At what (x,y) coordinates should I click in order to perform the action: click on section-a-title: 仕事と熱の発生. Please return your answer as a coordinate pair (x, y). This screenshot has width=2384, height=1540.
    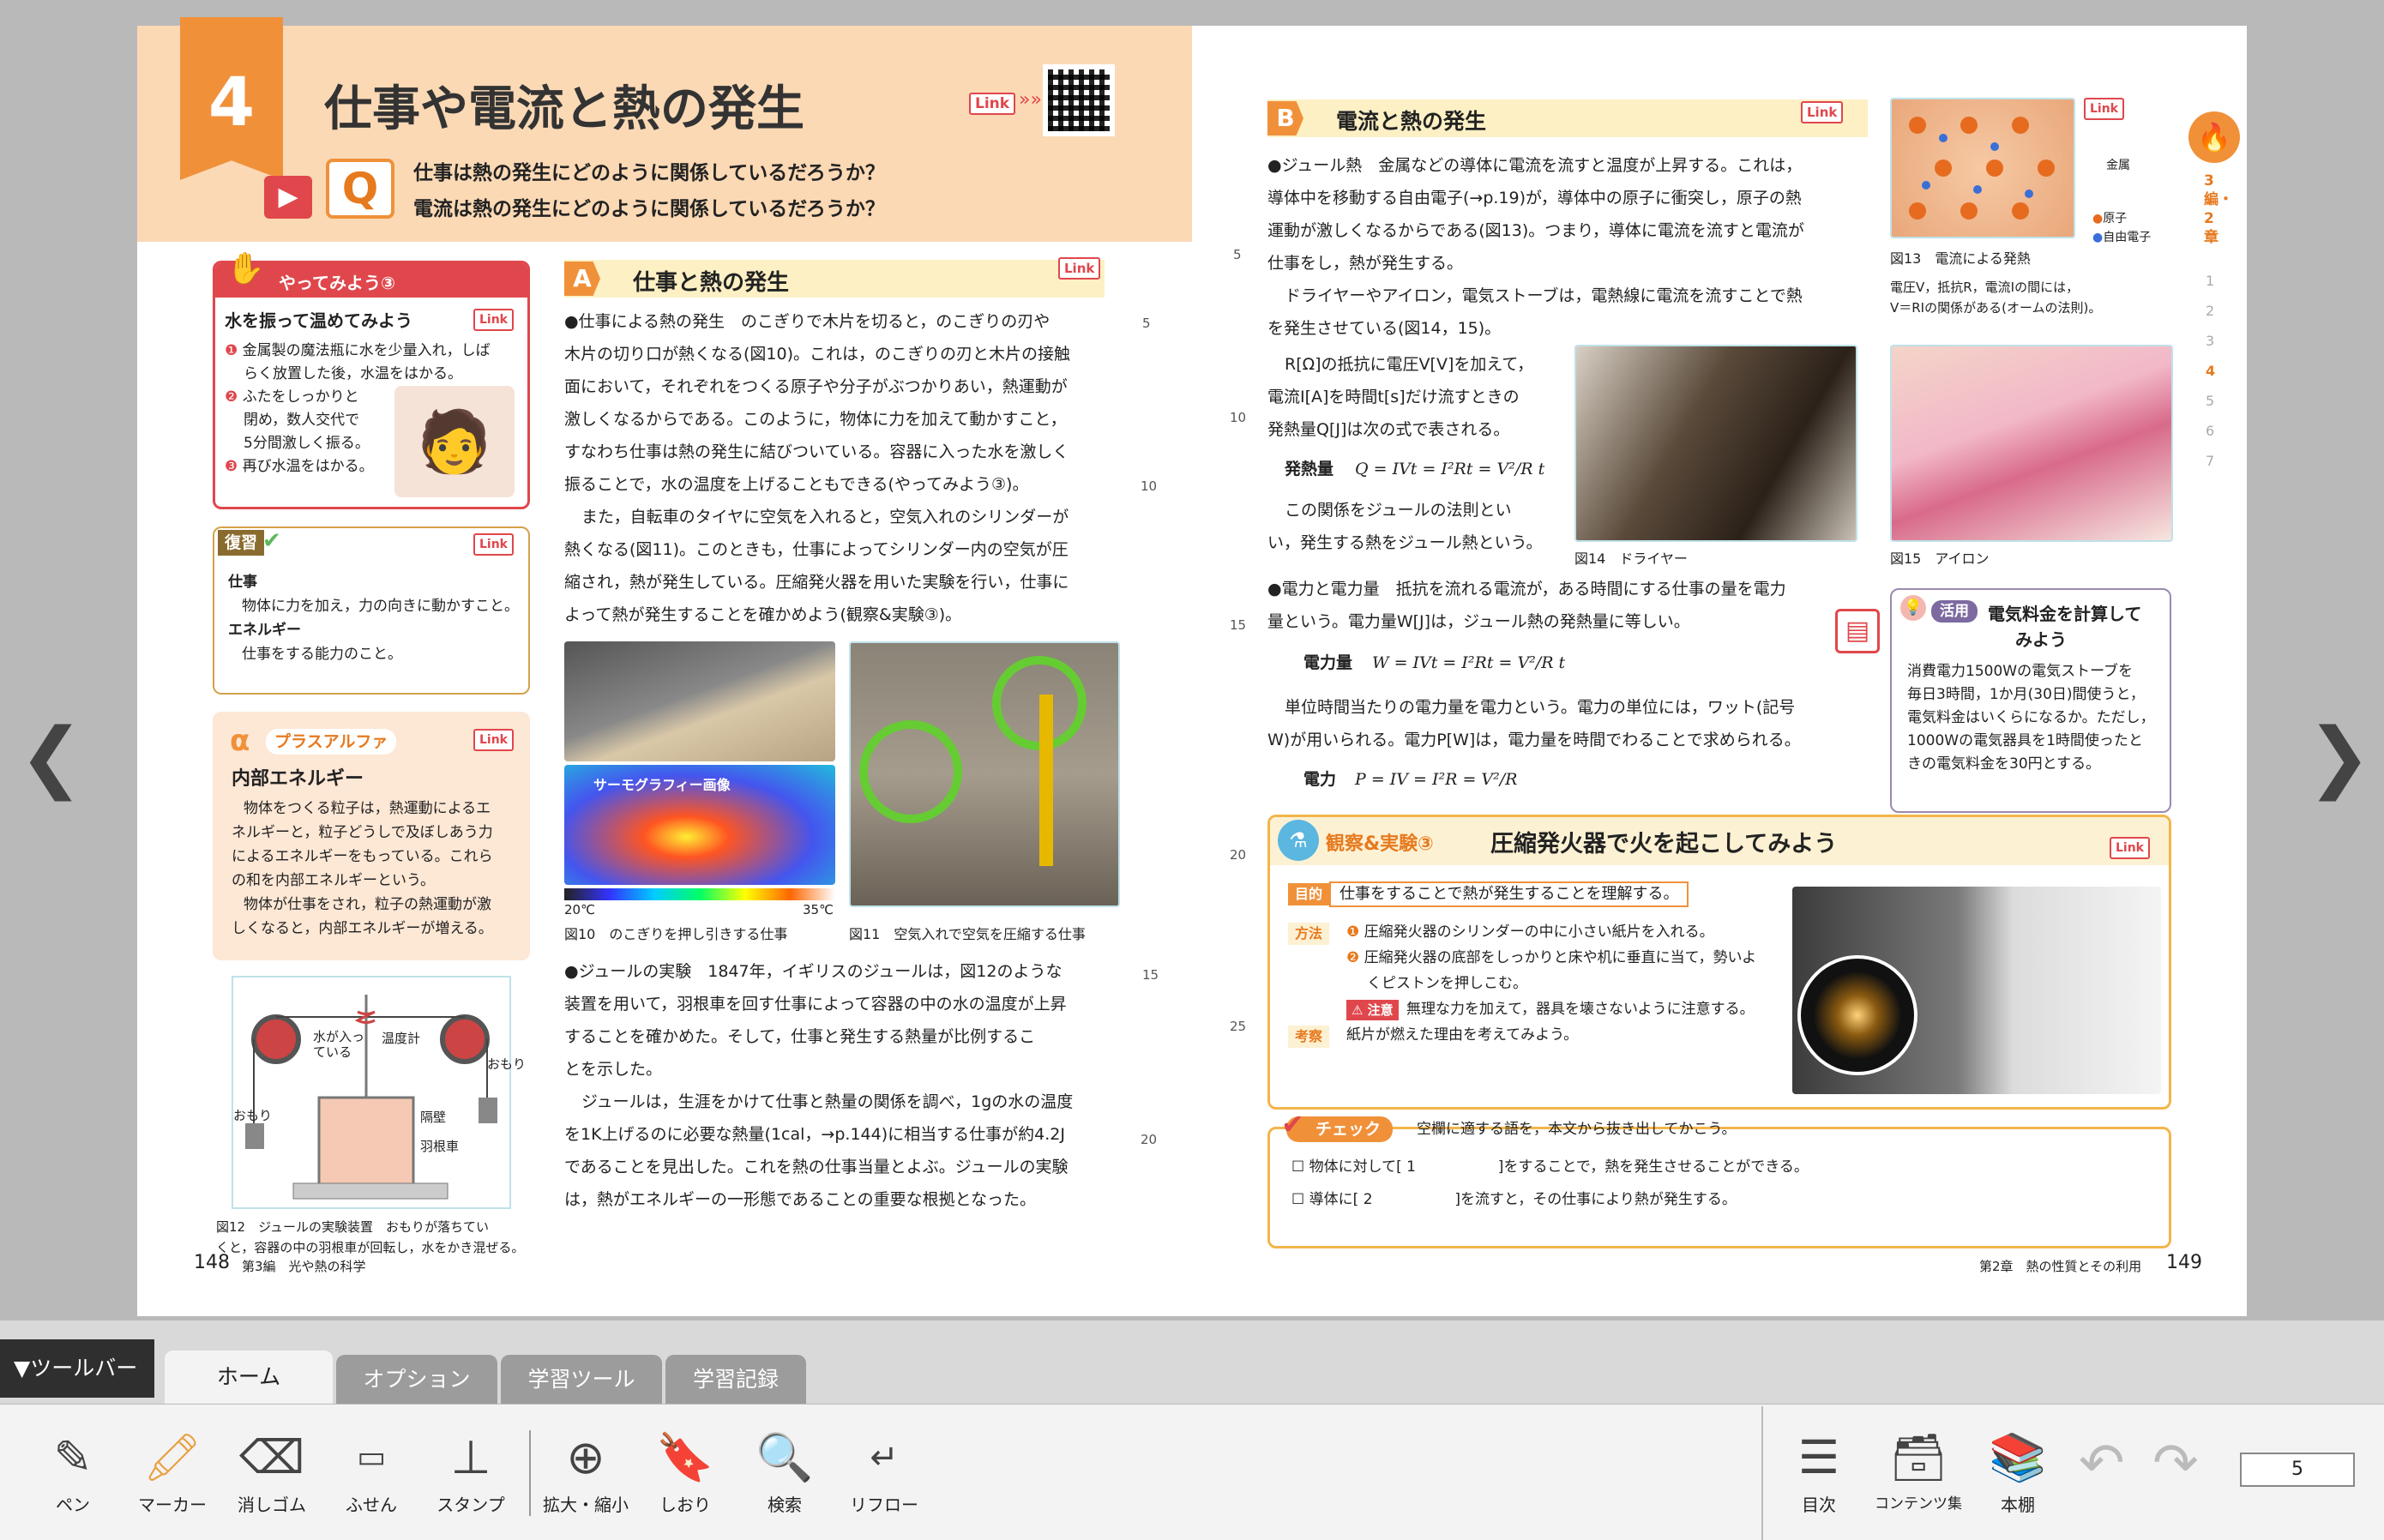
    Looking at the image, I should click on (711, 283).